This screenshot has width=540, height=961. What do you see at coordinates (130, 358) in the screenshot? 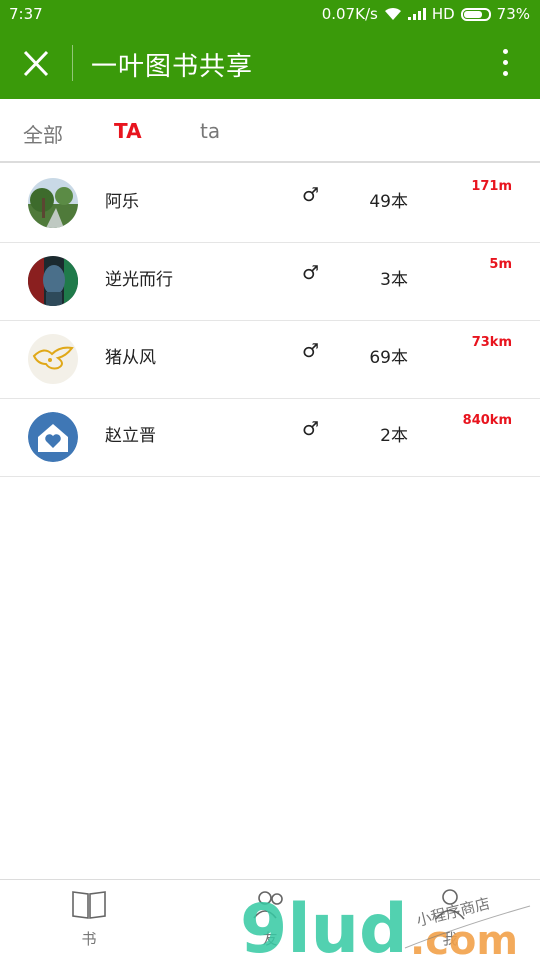
I see `user-name: 猪从风` at bounding box center [130, 358].